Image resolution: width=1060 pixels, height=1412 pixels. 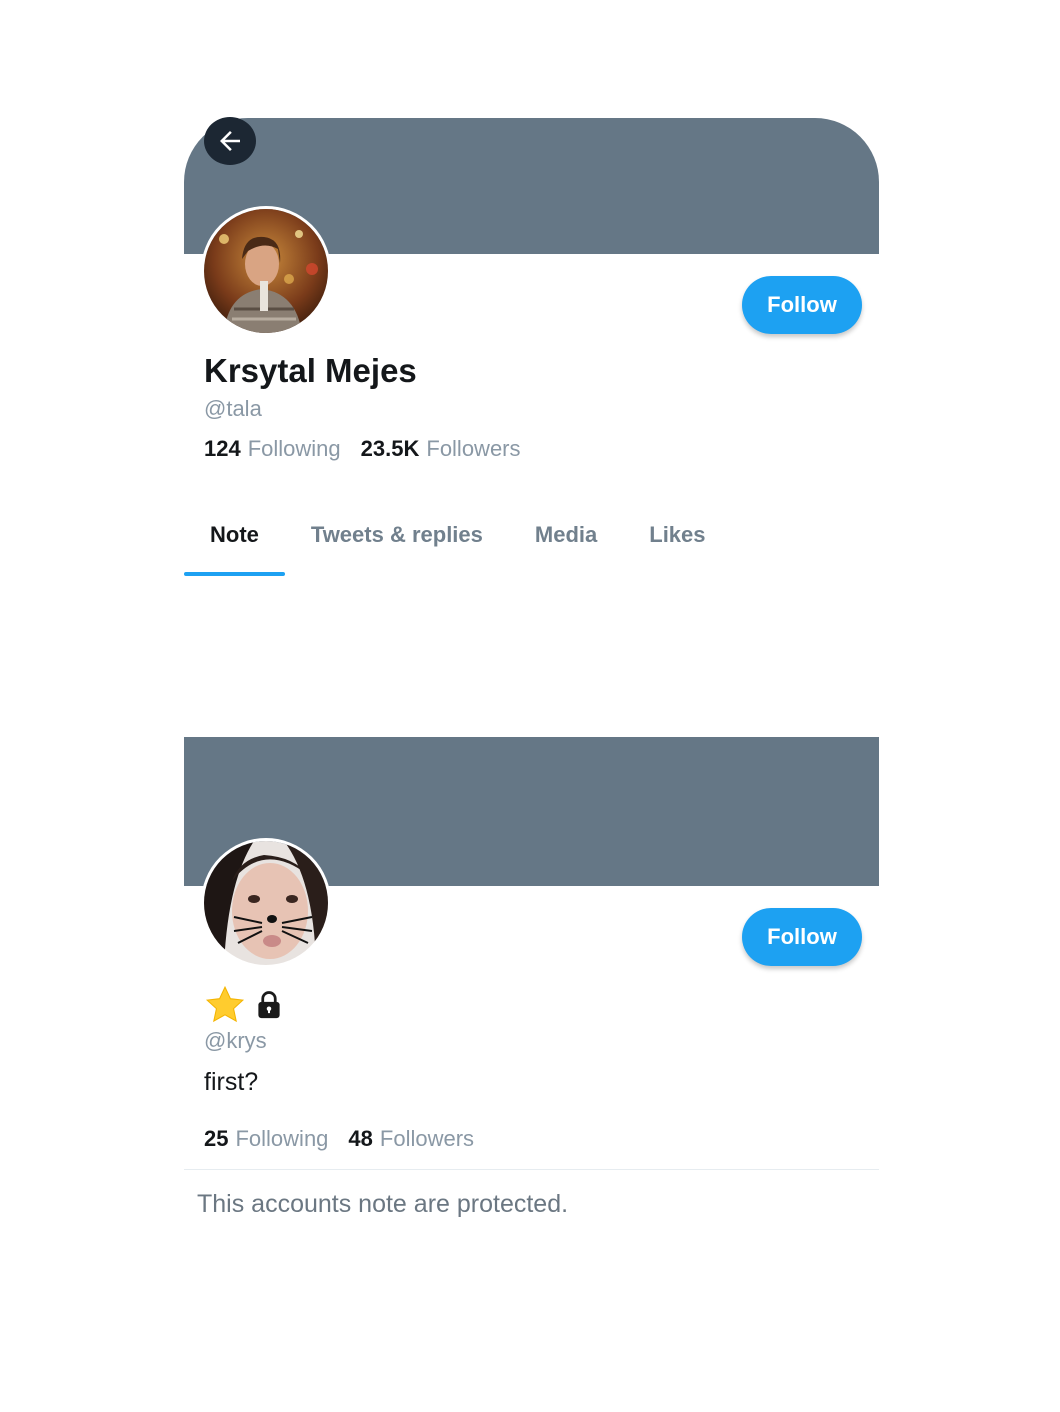 I want to click on tab-tweets-replies: Tweets & replies, so click(x=397, y=543).